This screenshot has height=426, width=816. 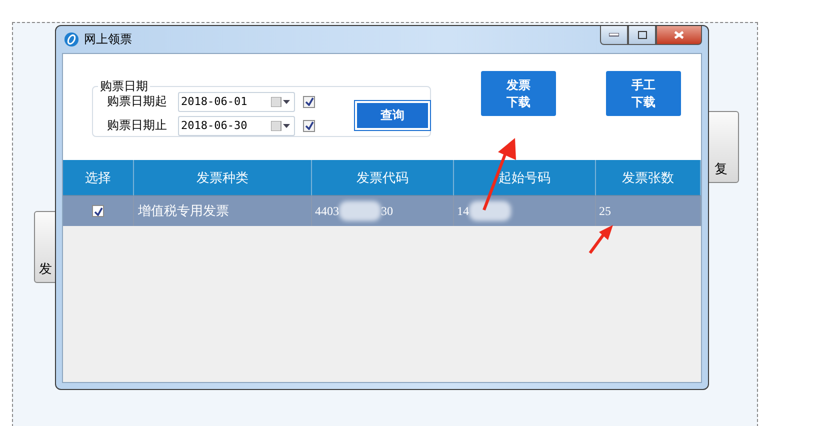 I want to click on column-header: 选择, so click(x=98, y=178).